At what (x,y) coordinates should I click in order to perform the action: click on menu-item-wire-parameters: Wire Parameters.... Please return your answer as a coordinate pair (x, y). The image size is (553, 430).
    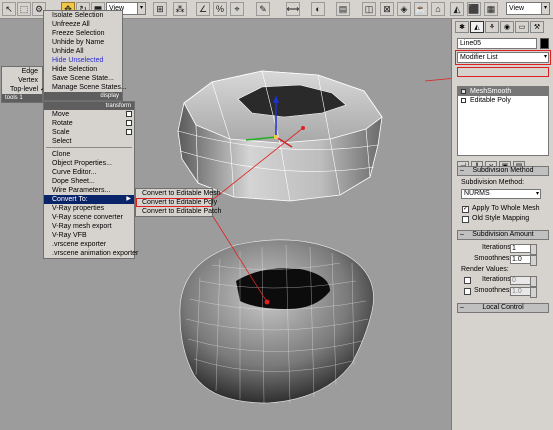
    Looking at the image, I should click on (89, 190).